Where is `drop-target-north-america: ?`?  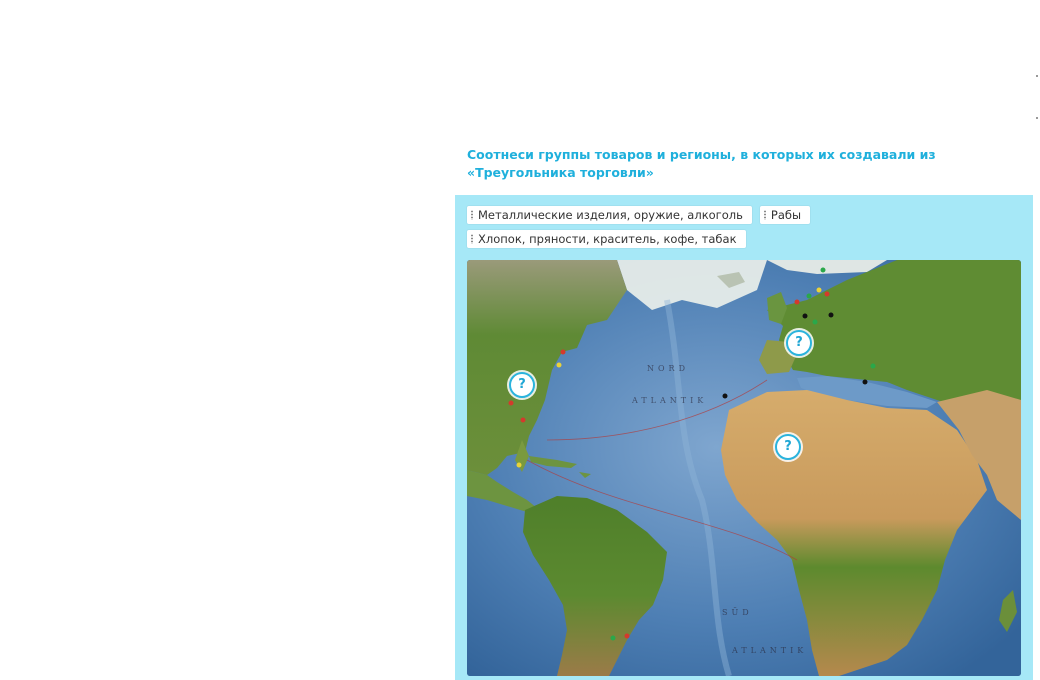 drop-target-north-america: ? is located at coordinates (522, 385).